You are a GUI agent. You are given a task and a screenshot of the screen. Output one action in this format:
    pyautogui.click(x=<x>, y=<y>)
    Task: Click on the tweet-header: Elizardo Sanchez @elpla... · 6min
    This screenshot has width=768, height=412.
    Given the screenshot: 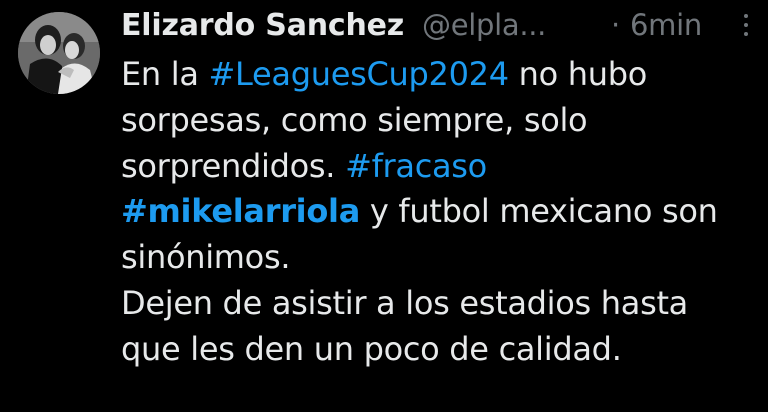 What is the action you would take?
    pyautogui.click(x=441, y=28)
    